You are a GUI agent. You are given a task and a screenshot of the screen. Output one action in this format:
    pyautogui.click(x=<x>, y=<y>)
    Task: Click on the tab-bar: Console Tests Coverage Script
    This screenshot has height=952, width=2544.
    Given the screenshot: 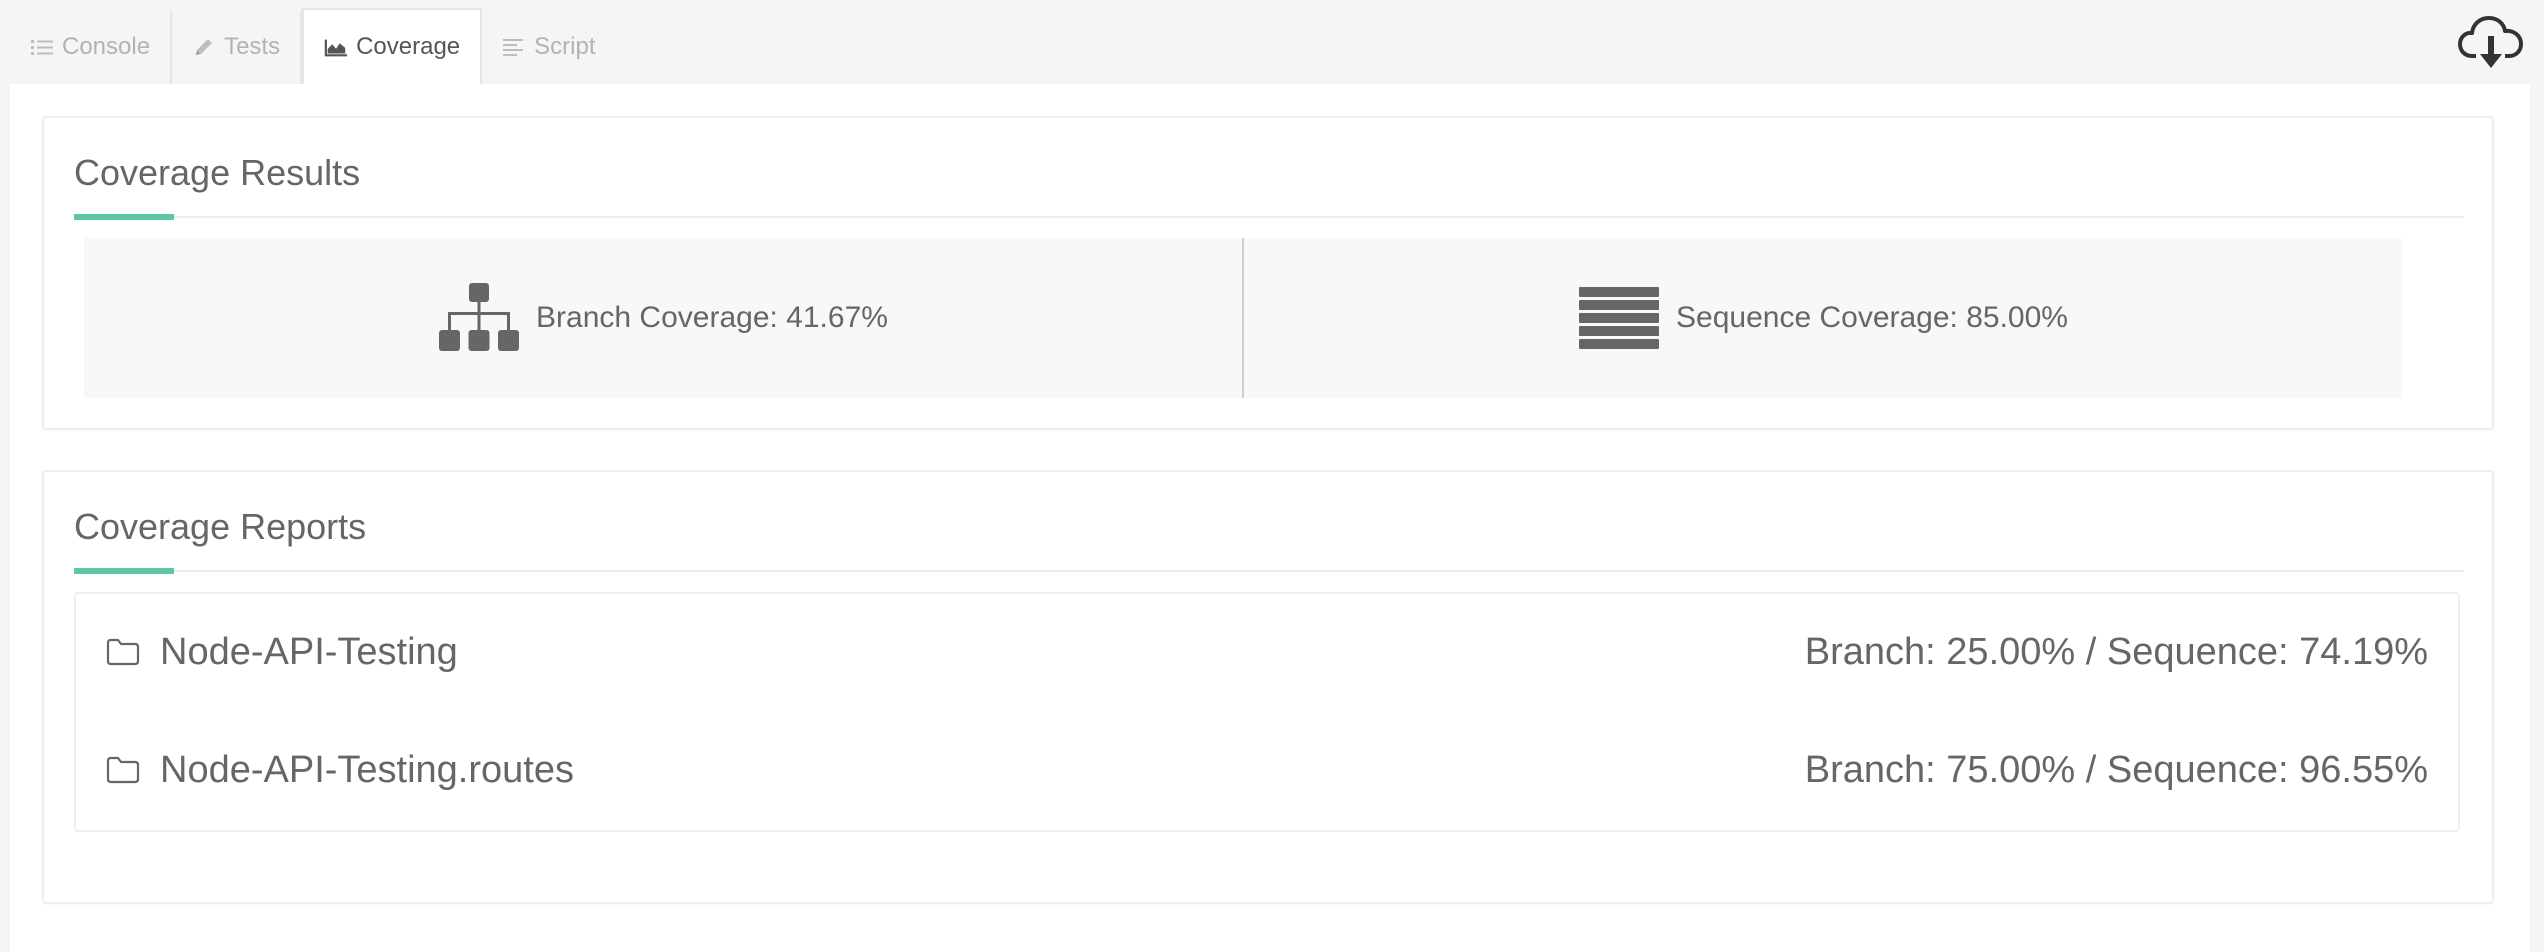 What is the action you would take?
    pyautogui.click(x=1272, y=42)
    